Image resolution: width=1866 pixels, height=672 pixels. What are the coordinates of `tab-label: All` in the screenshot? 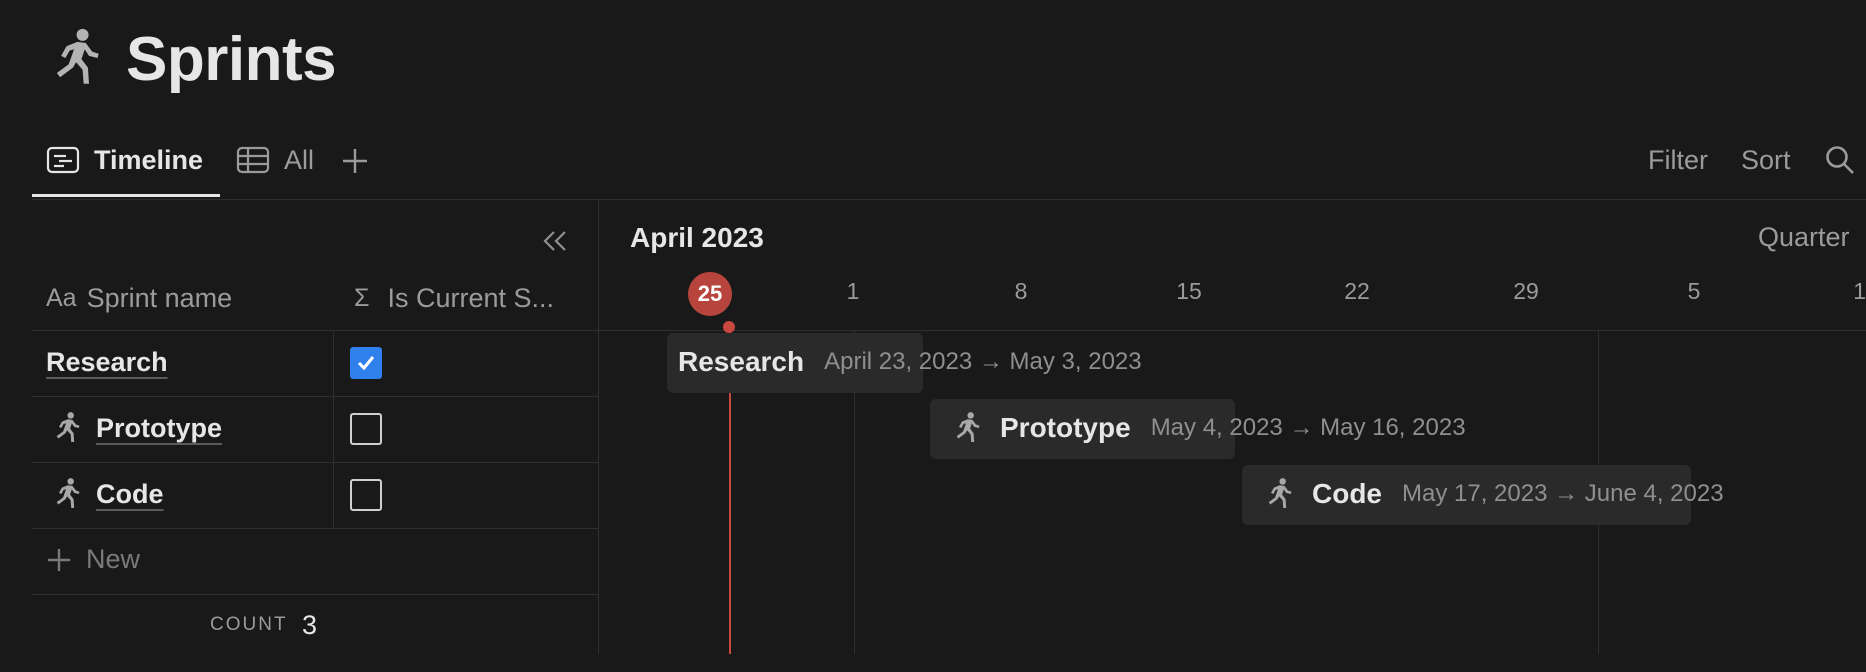 It's located at (299, 159).